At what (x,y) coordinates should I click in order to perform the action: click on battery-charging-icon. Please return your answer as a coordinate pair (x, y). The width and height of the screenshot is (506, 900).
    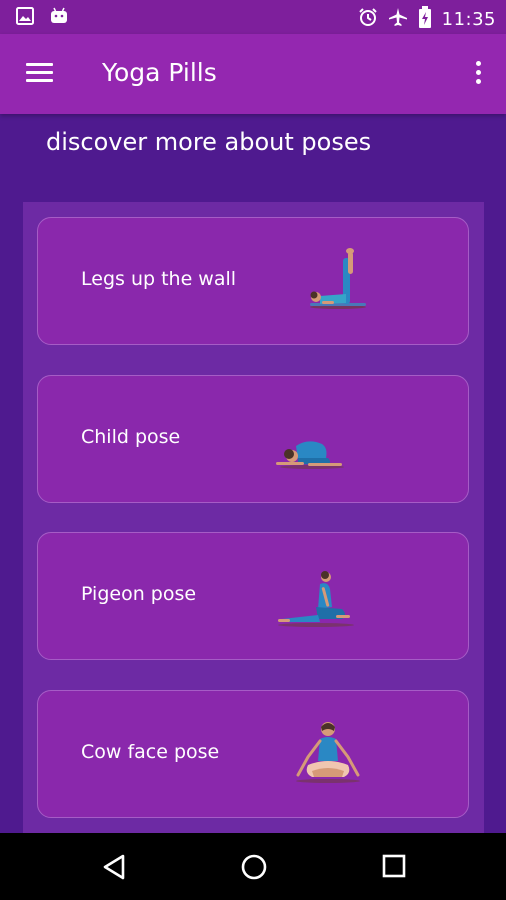
    Looking at the image, I should click on (425, 19).